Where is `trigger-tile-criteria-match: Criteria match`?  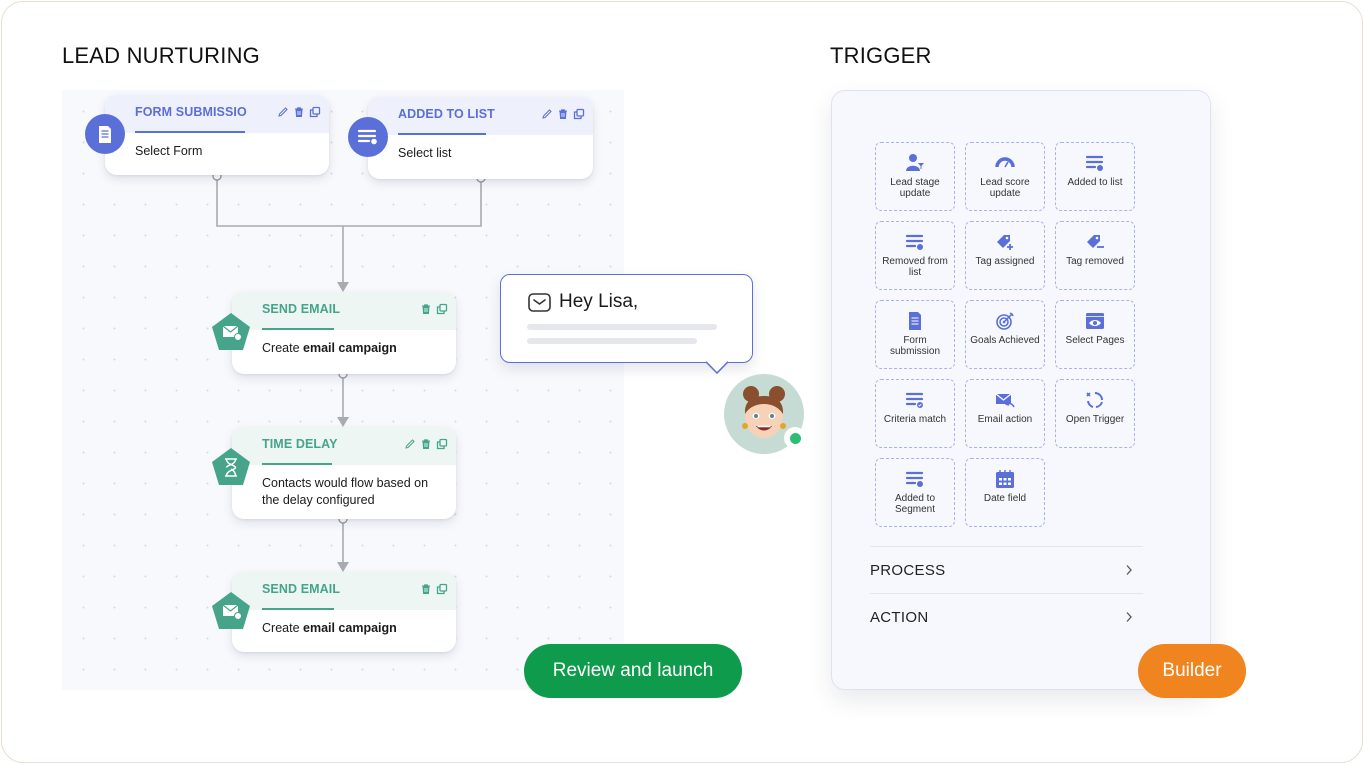 trigger-tile-criteria-match: Criteria match is located at coordinates (915, 413).